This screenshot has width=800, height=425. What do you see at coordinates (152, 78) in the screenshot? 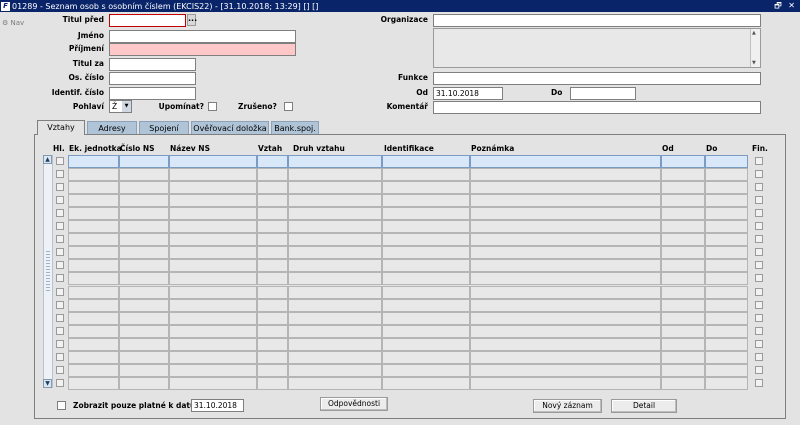
I see `os-cislo-input` at bounding box center [152, 78].